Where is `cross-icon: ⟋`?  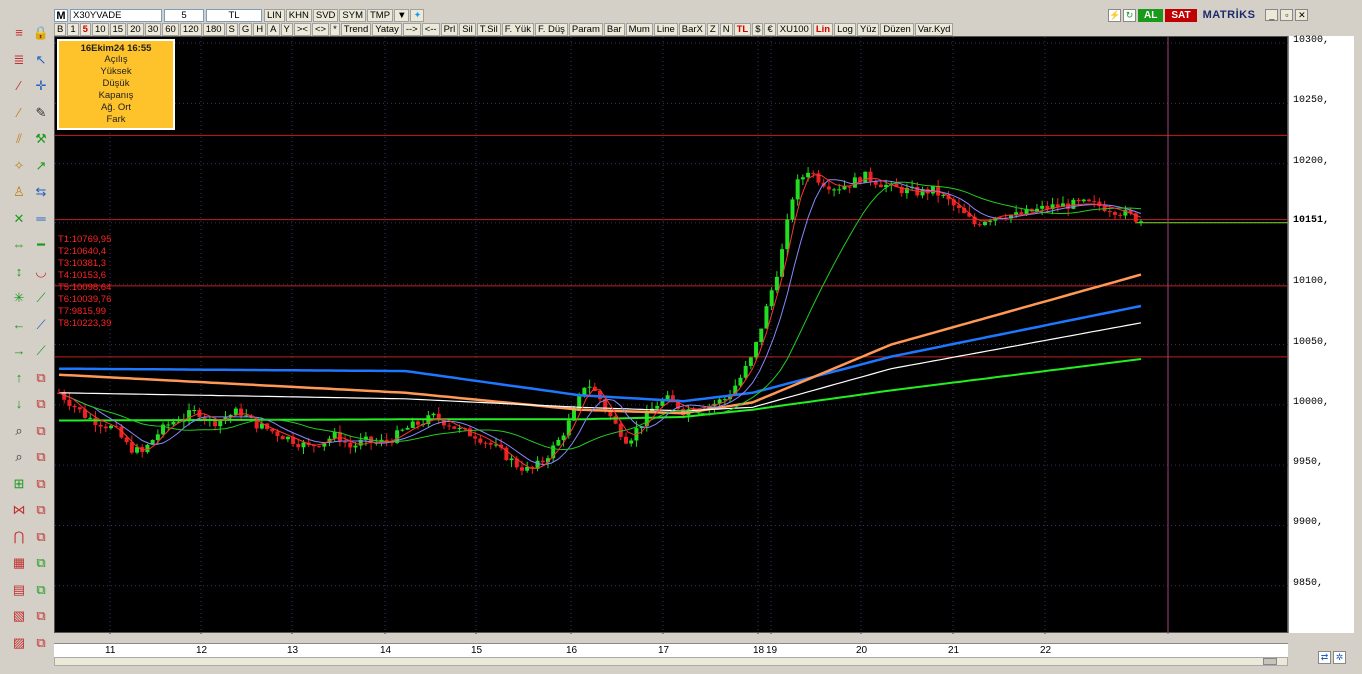 cross-icon: ⟋ is located at coordinates (41, 325).